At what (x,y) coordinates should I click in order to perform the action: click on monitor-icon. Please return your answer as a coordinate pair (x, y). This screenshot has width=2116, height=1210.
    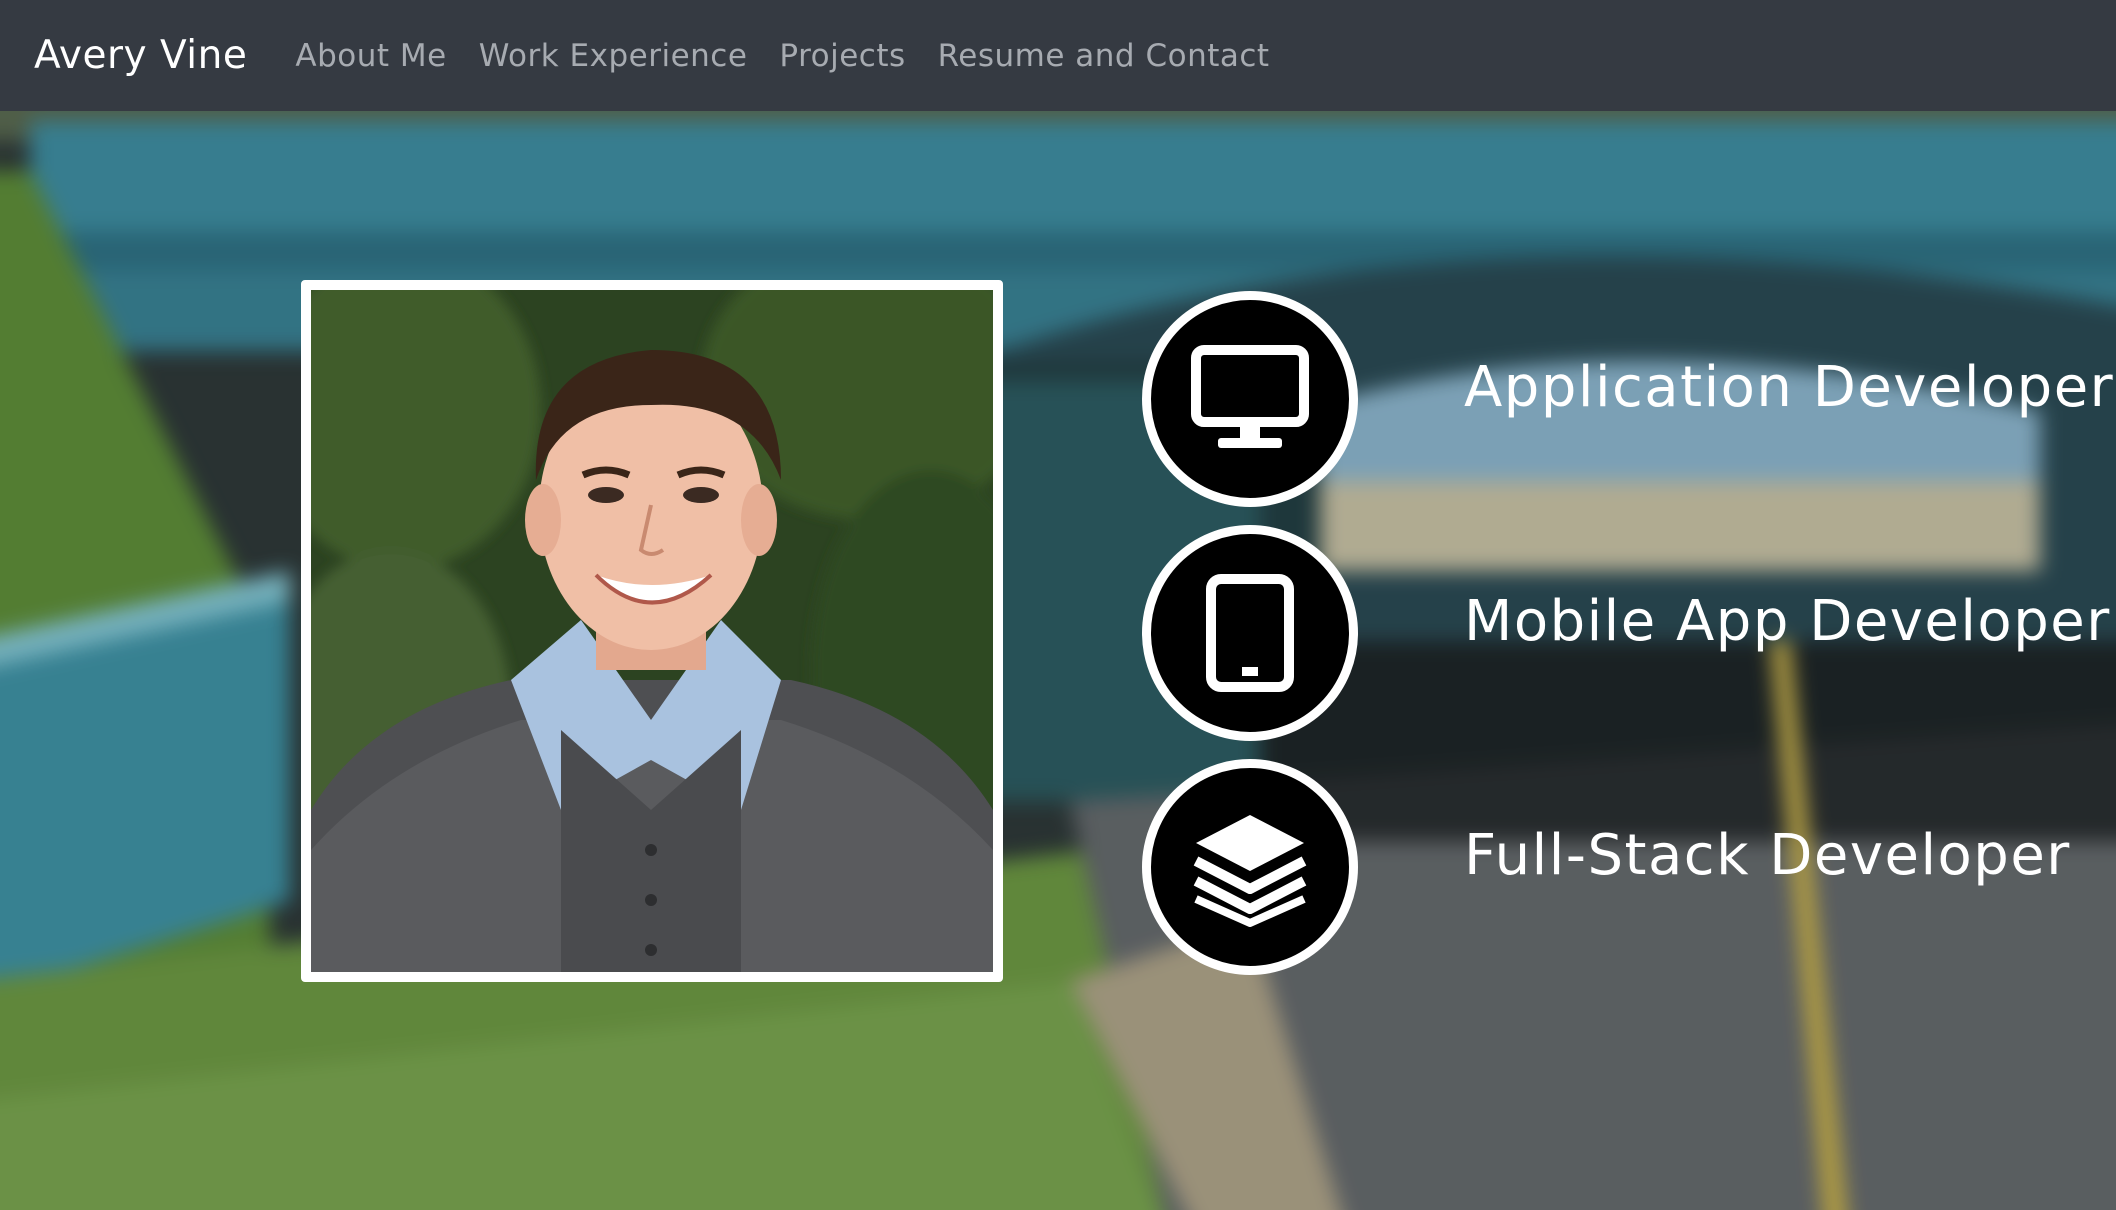
    Looking at the image, I should click on (1250, 399).